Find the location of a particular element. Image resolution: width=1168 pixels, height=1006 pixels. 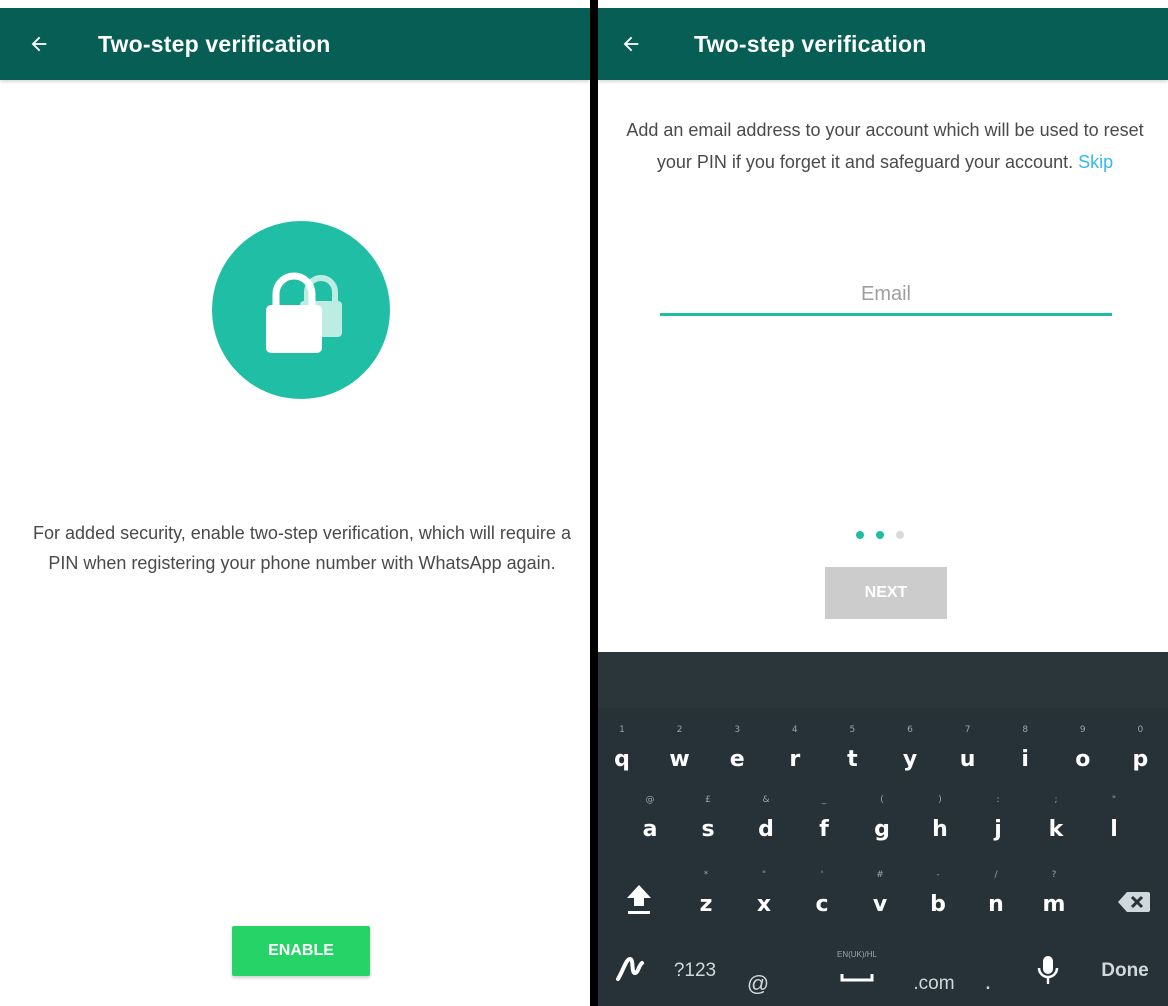

key-label: f is located at coordinates (824, 829).